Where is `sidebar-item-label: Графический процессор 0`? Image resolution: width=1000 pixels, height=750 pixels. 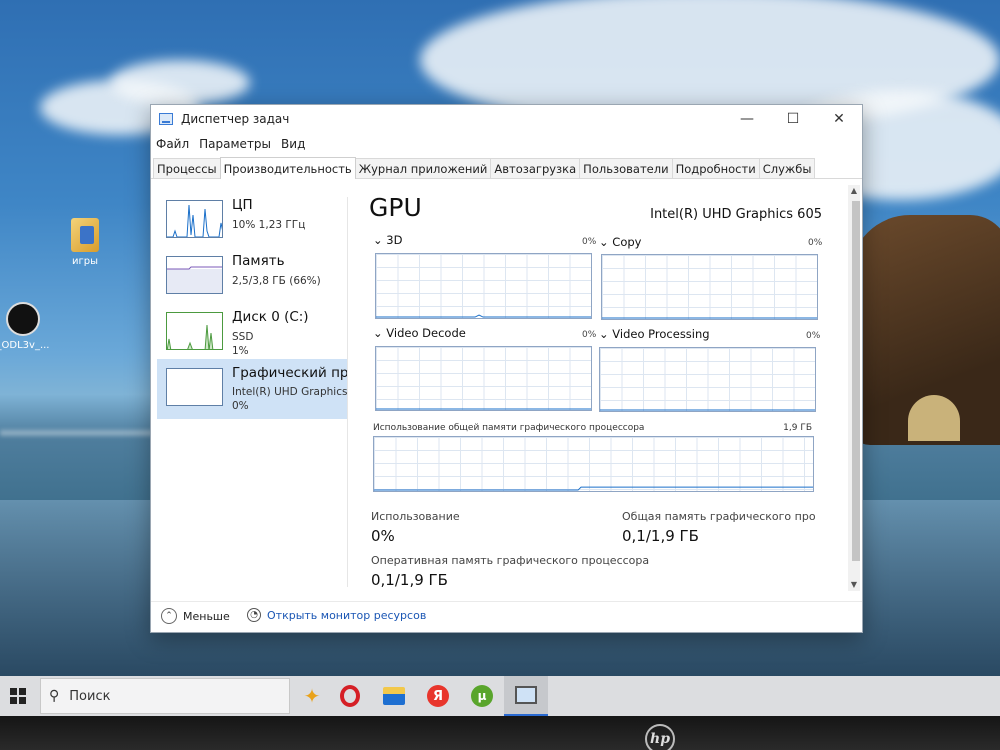 sidebar-item-label: Графический процессор 0 is located at coordinates (289, 373).